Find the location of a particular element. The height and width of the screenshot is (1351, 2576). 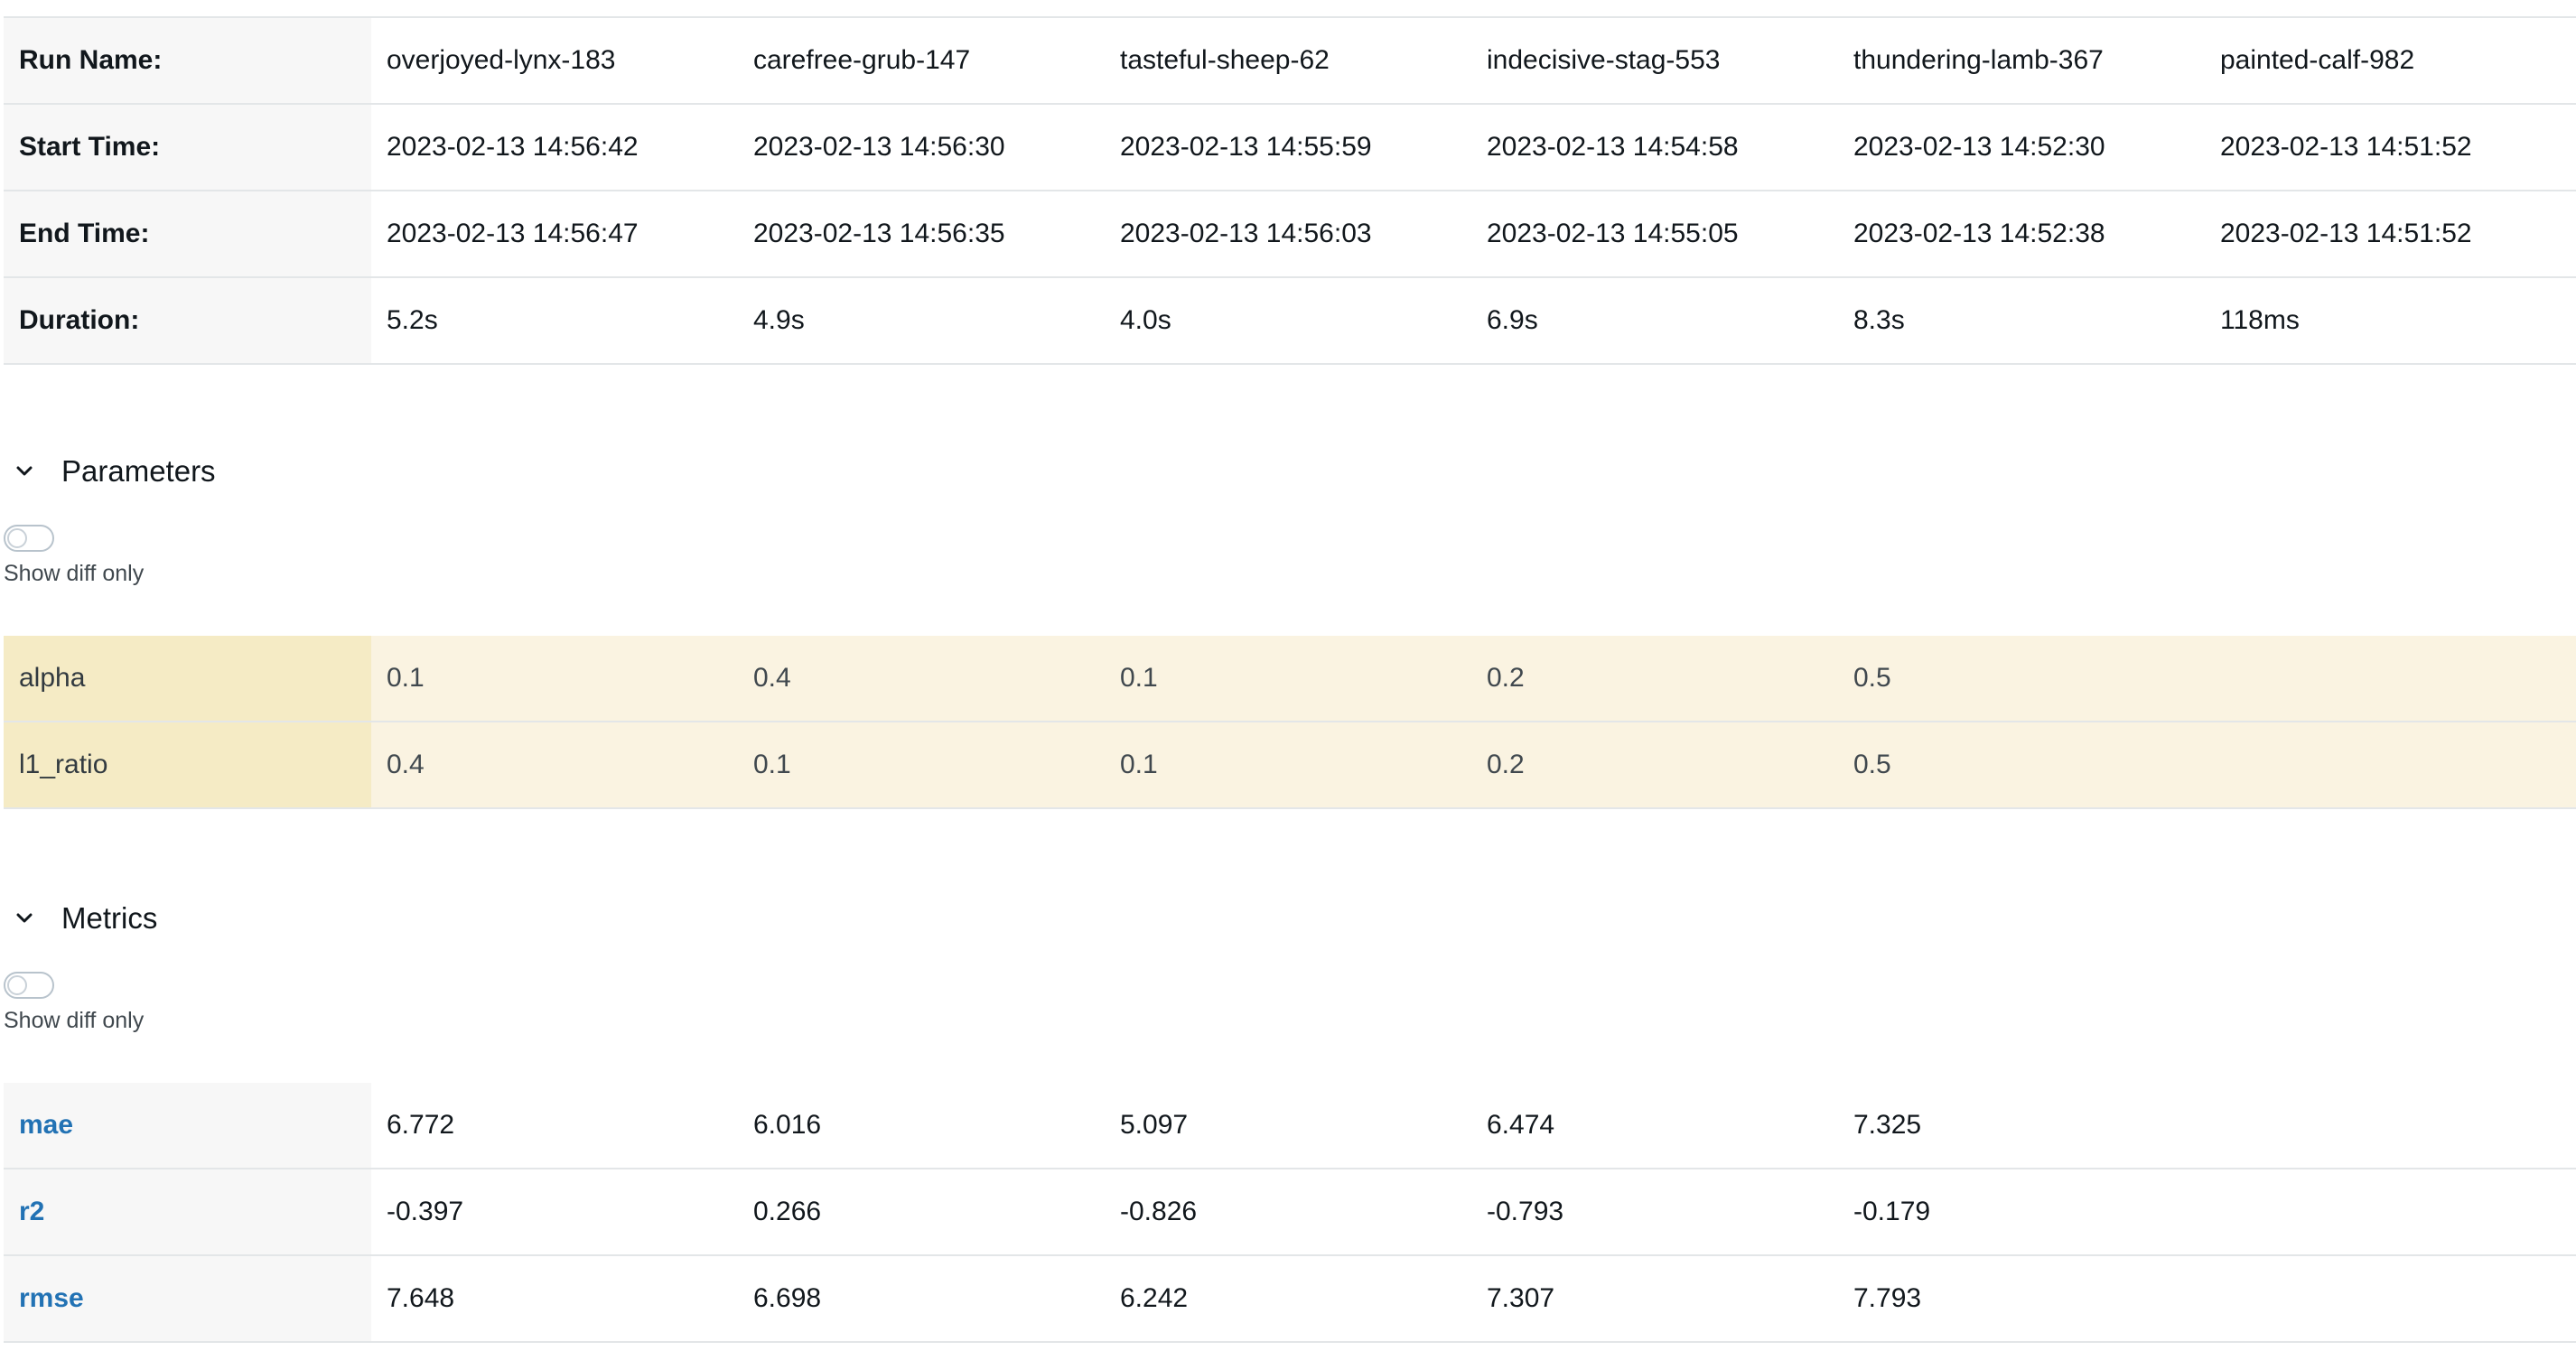

metric-link-r2: r2 is located at coordinates (31, 1211).